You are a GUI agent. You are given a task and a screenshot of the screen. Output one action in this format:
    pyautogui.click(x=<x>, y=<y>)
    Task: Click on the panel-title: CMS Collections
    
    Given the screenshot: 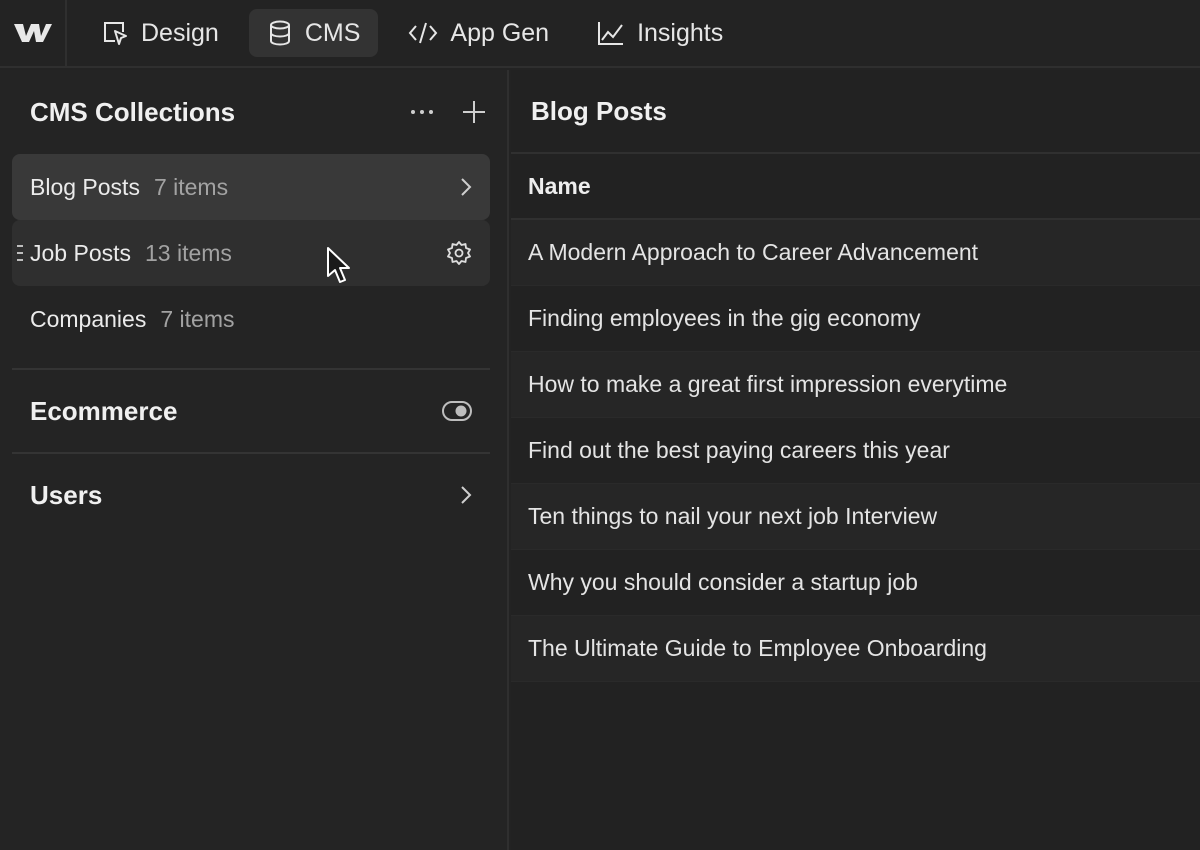 What is the action you would take?
    pyautogui.click(x=133, y=111)
    